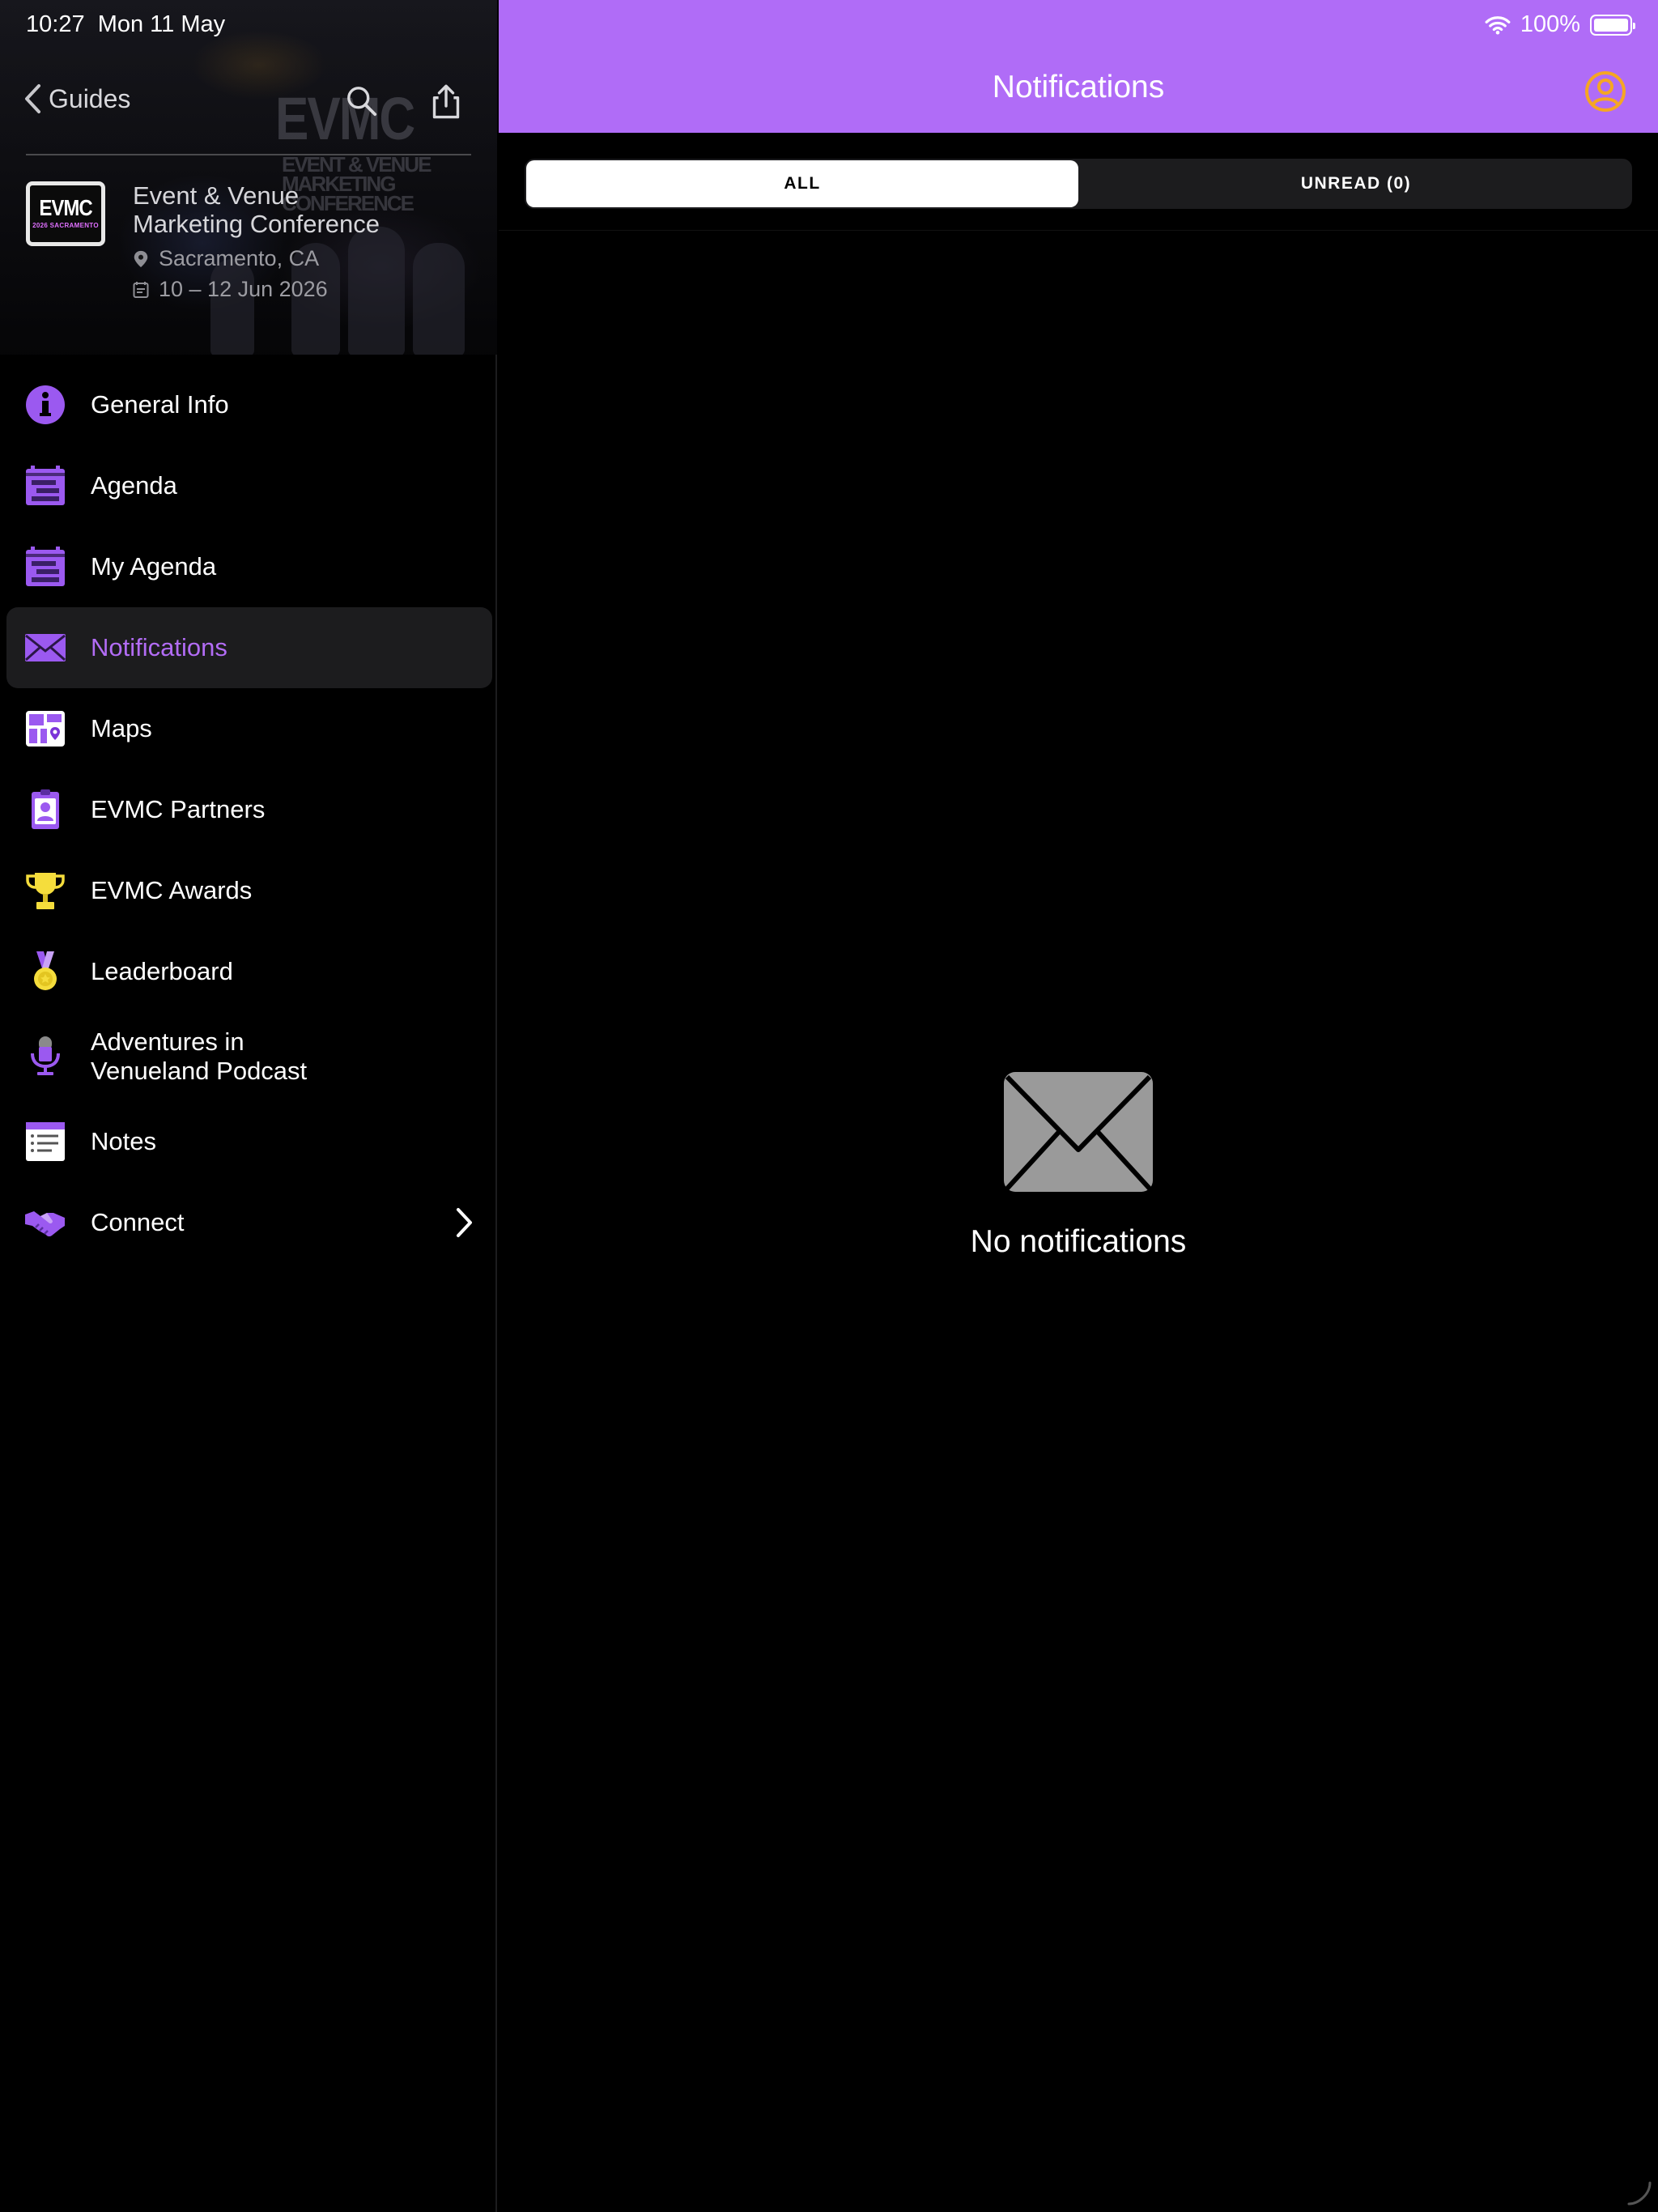 The image size is (1658, 2212). What do you see at coordinates (1356, 184) in the screenshot?
I see `tab-unread: UNREAD (0)` at bounding box center [1356, 184].